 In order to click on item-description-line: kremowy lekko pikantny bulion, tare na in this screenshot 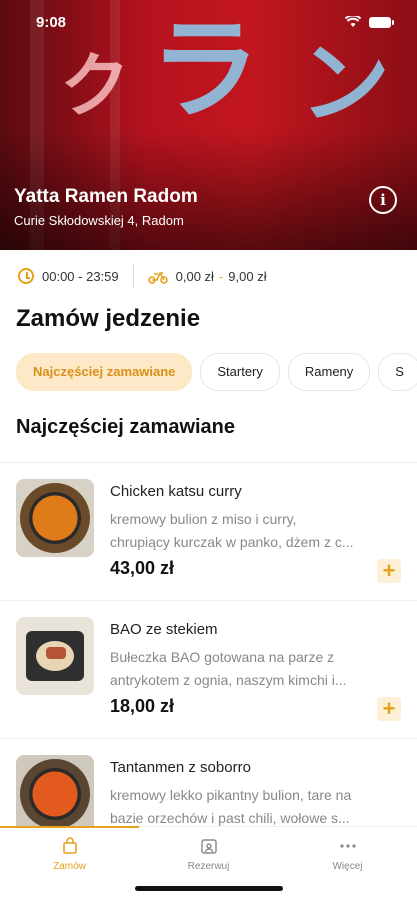, I will do `click(231, 795)`.